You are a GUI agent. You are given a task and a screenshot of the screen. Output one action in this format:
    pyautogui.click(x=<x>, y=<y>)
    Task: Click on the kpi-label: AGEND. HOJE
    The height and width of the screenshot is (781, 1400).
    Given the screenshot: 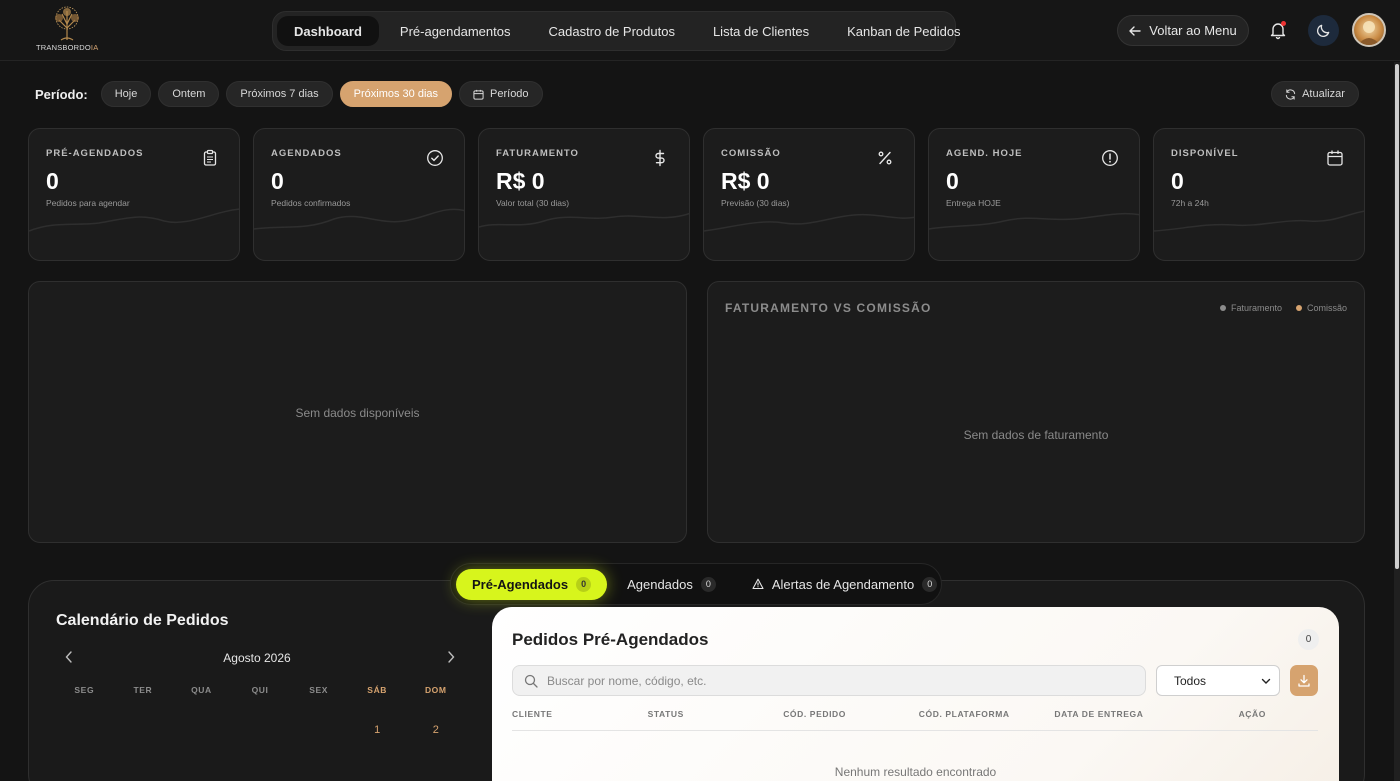 What is the action you would take?
    pyautogui.click(x=984, y=153)
    